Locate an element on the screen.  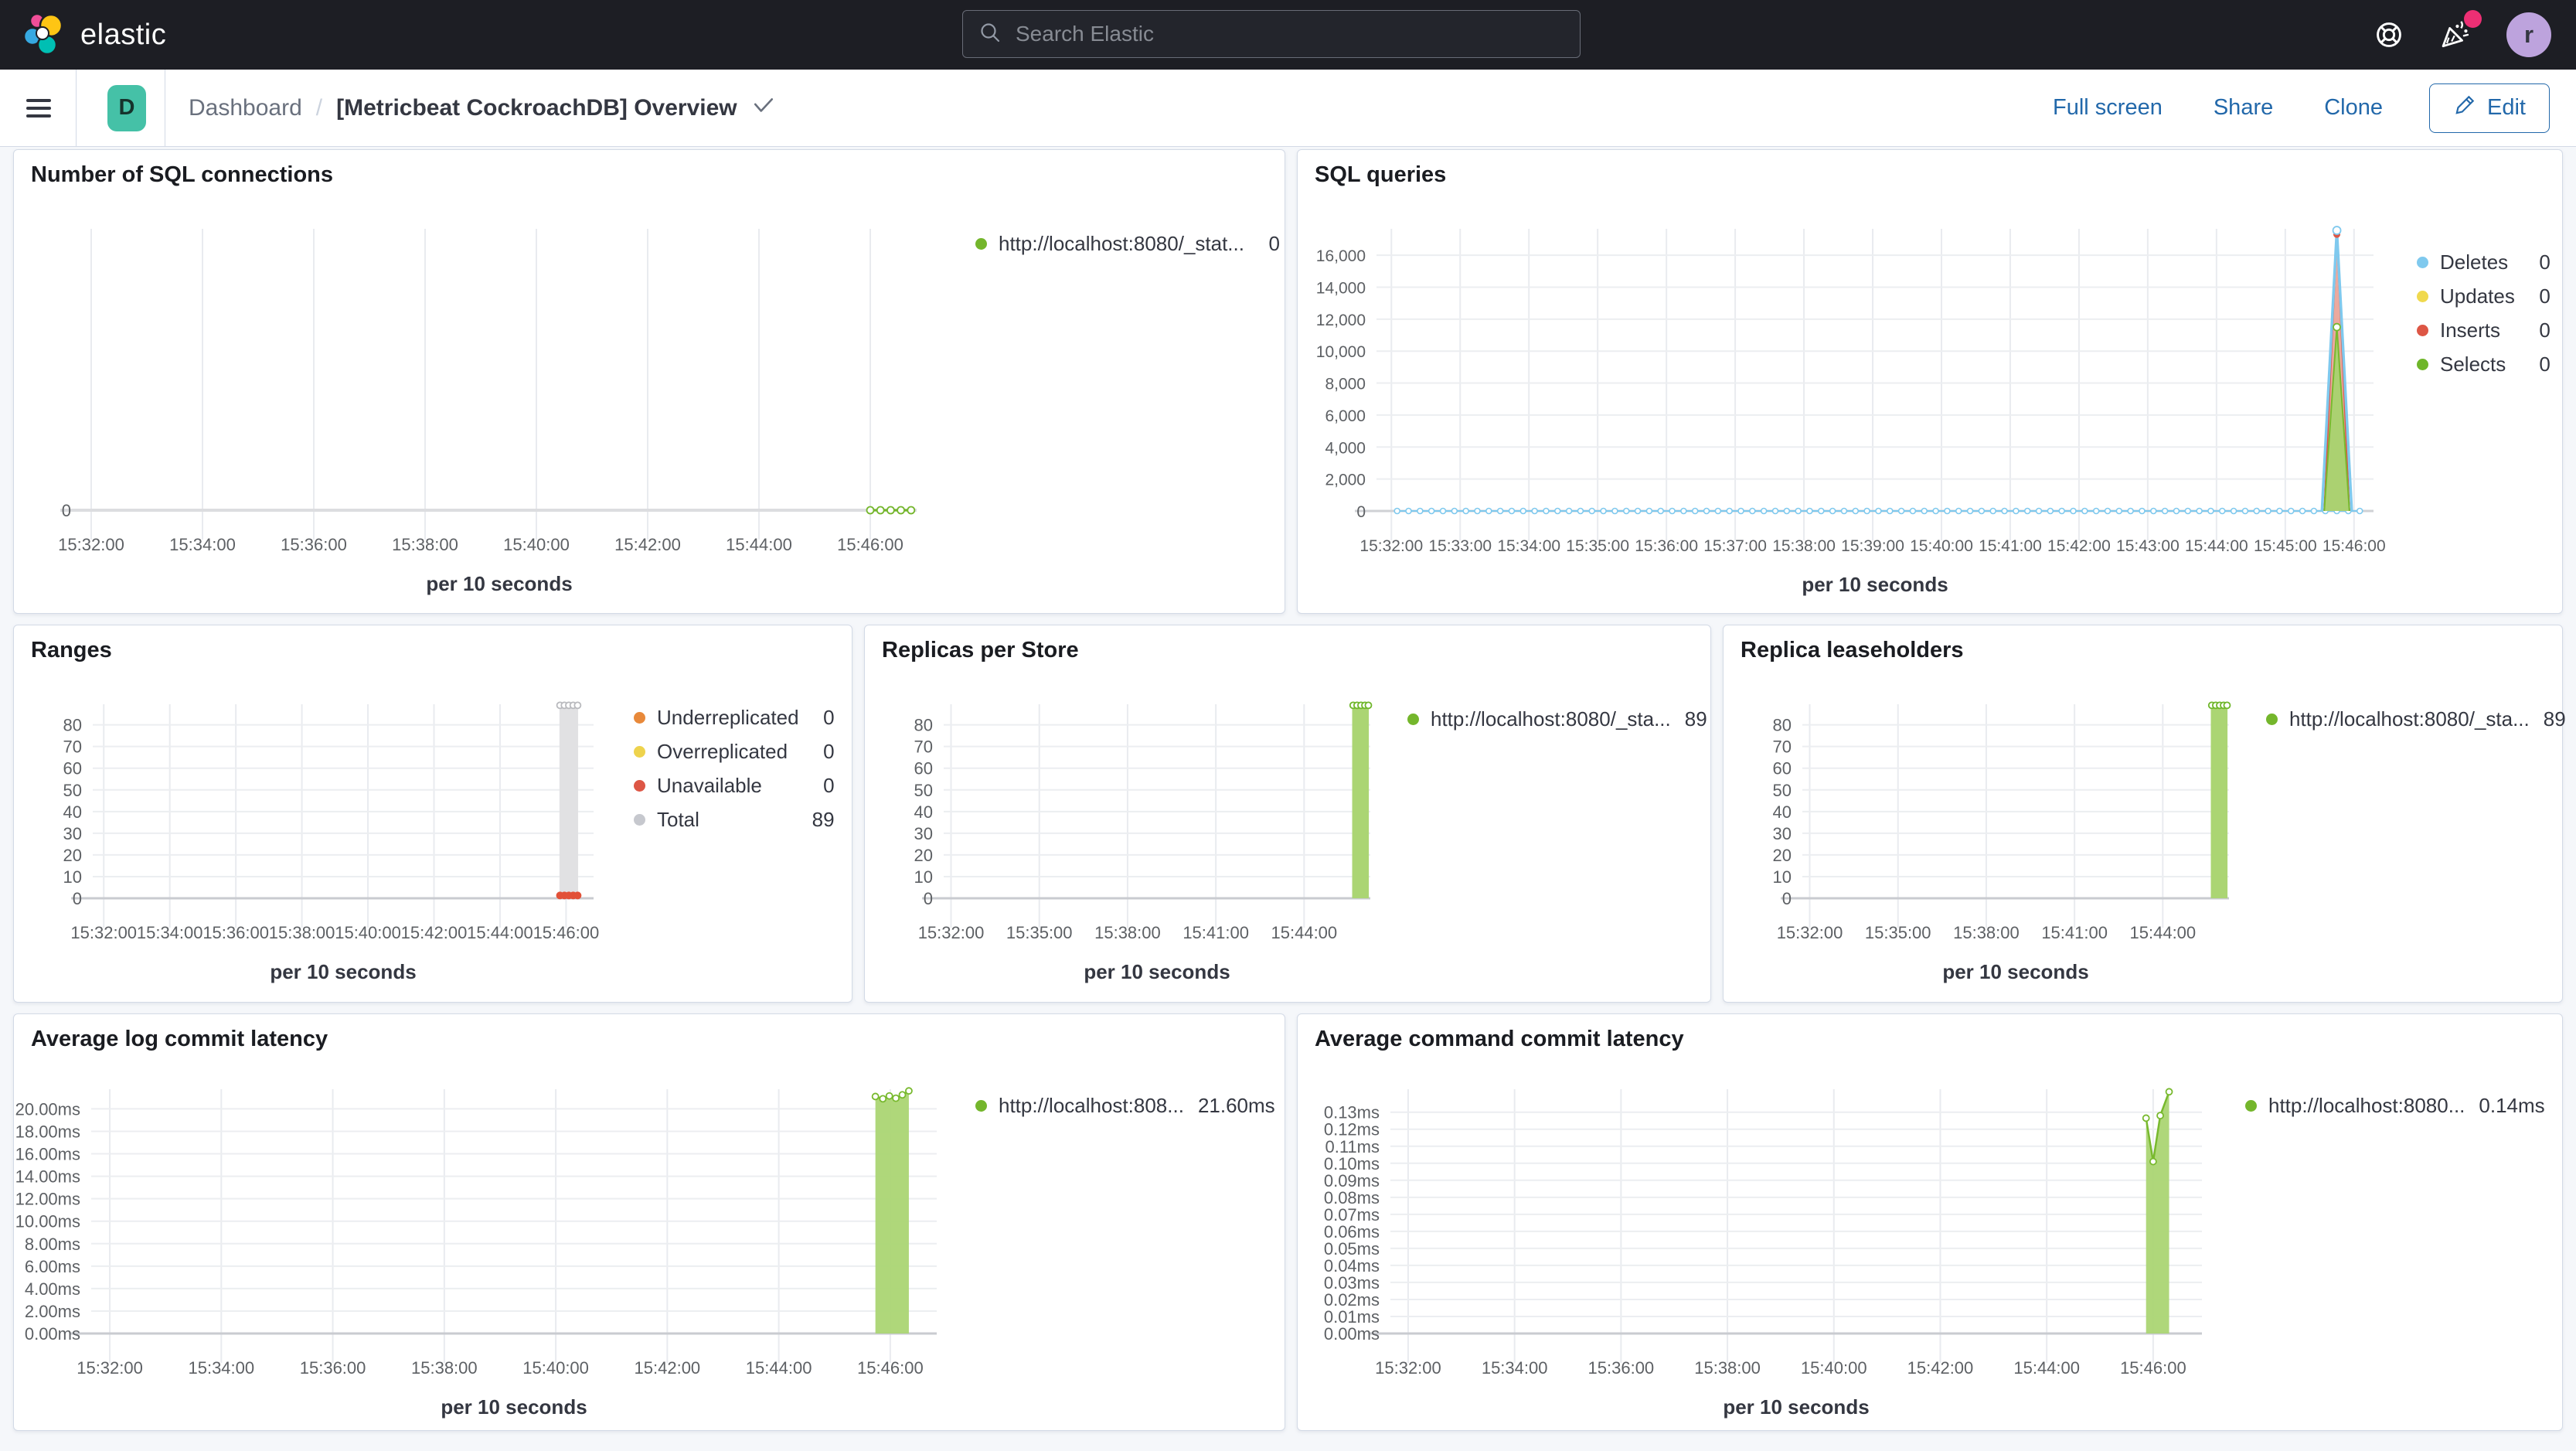
svg-text: 60 is located at coordinates (1782, 768).